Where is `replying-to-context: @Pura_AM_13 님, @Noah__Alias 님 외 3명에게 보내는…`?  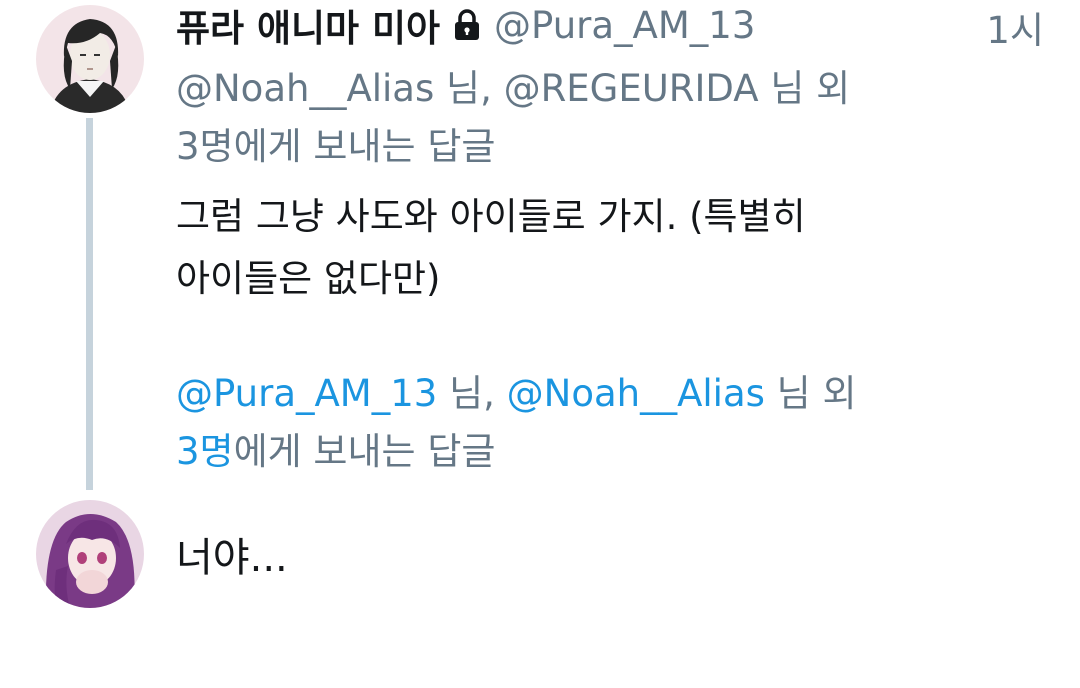
replying-to-context: @Pura_AM_13 님, @Noah__Alias 님 외 3명에게 보내는… is located at coordinates (566, 423).